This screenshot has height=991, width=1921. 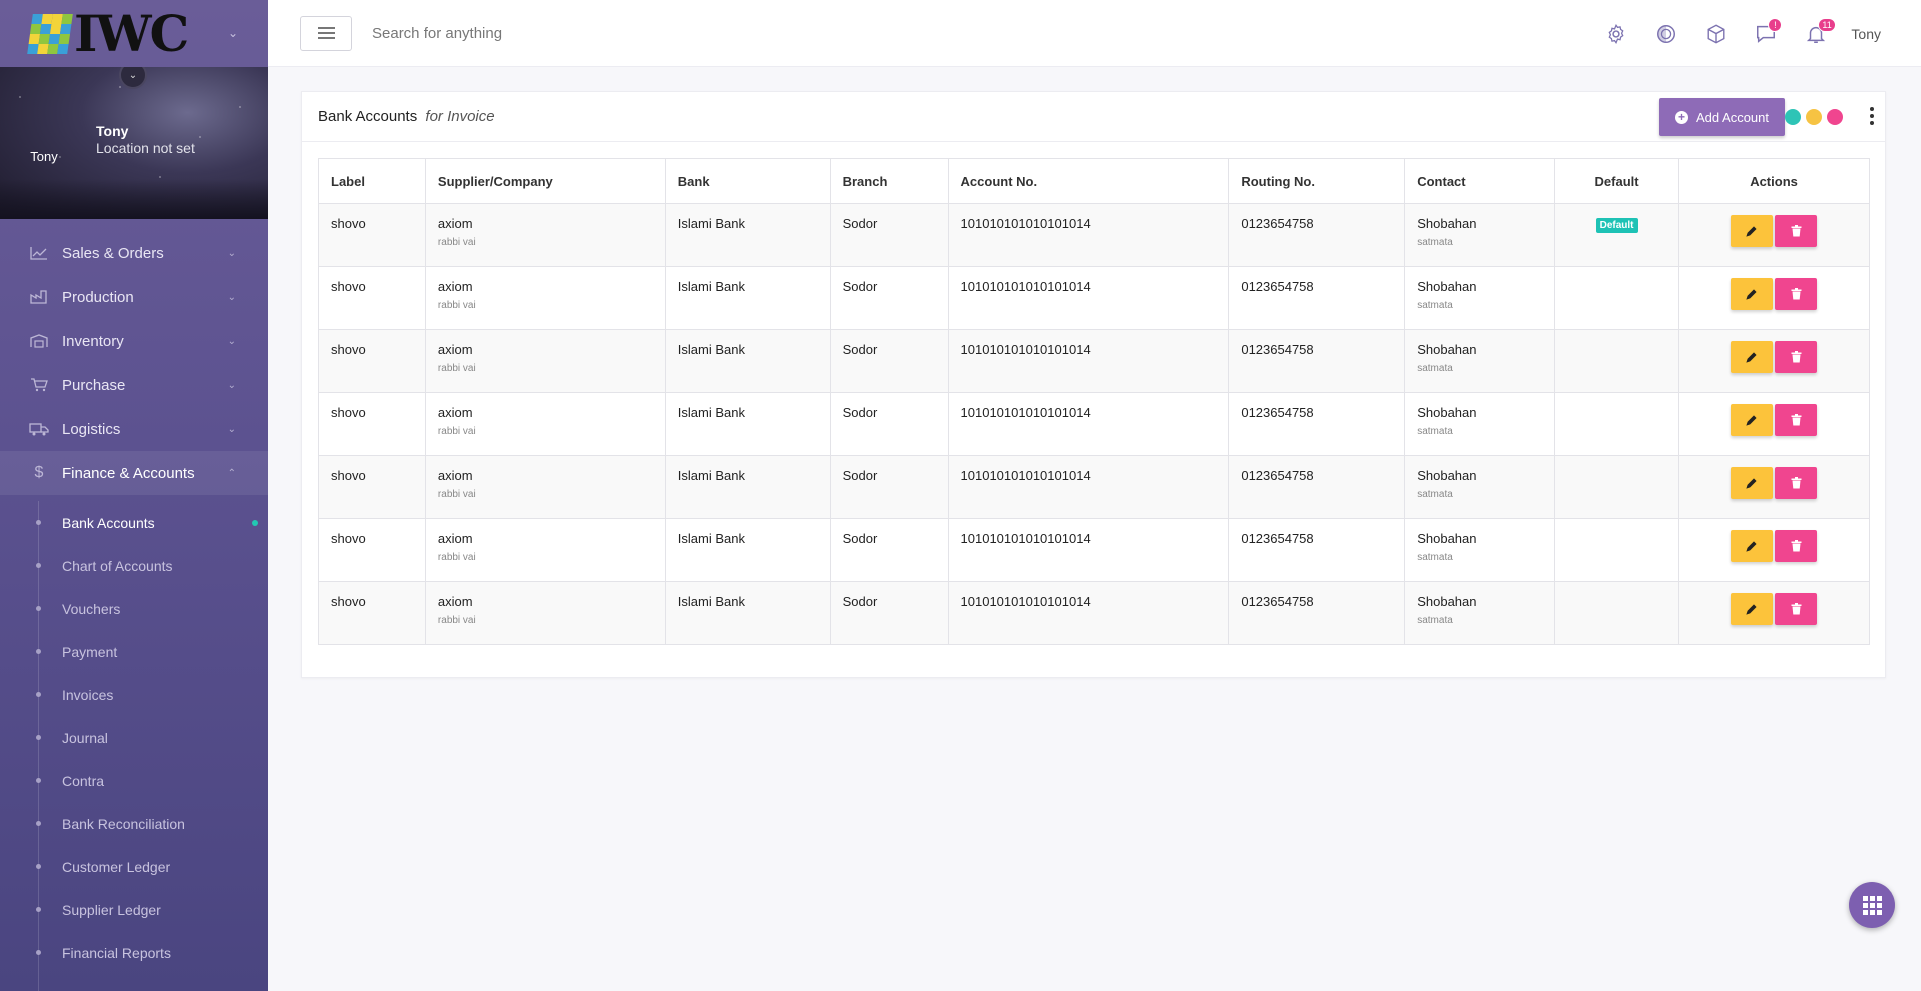 What do you see at coordinates (1722, 117) in the screenshot?
I see `add-account-button: + Add Account` at bounding box center [1722, 117].